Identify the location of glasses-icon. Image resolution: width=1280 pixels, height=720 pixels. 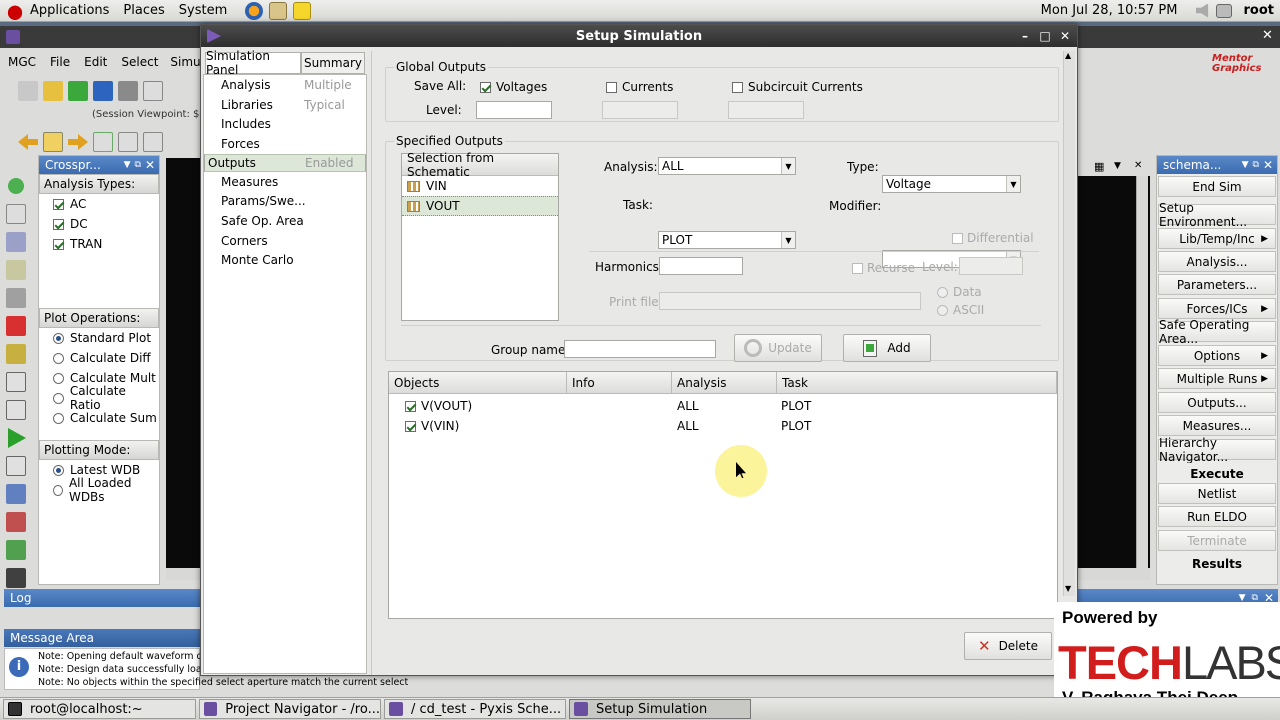
(16, 578).